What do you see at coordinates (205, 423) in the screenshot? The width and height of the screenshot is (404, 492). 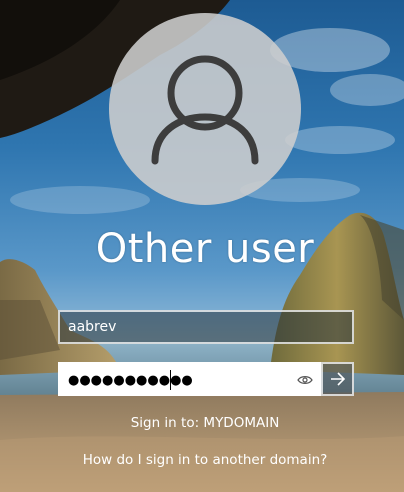 I see `sign-in-domain-text: Sign in to: MYDOMAIN` at bounding box center [205, 423].